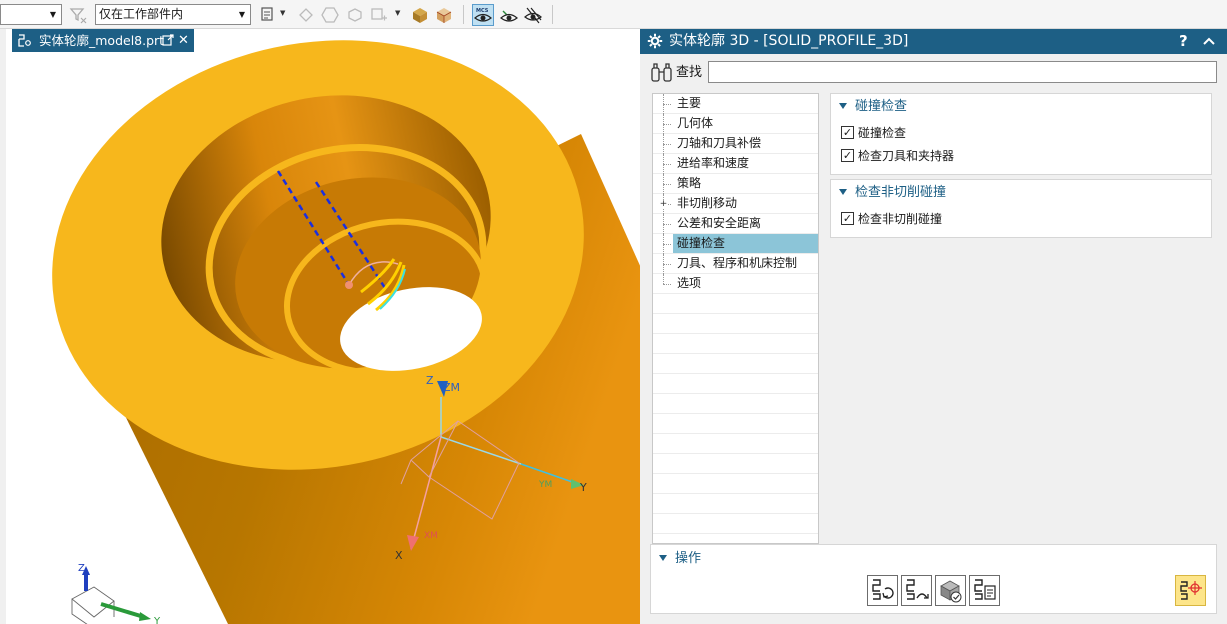 This screenshot has height=624, width=1227. What do you see at coordinates (509, 15) in the screenshot?
I see `show-eye-icon` at bounding box center [509, 15].